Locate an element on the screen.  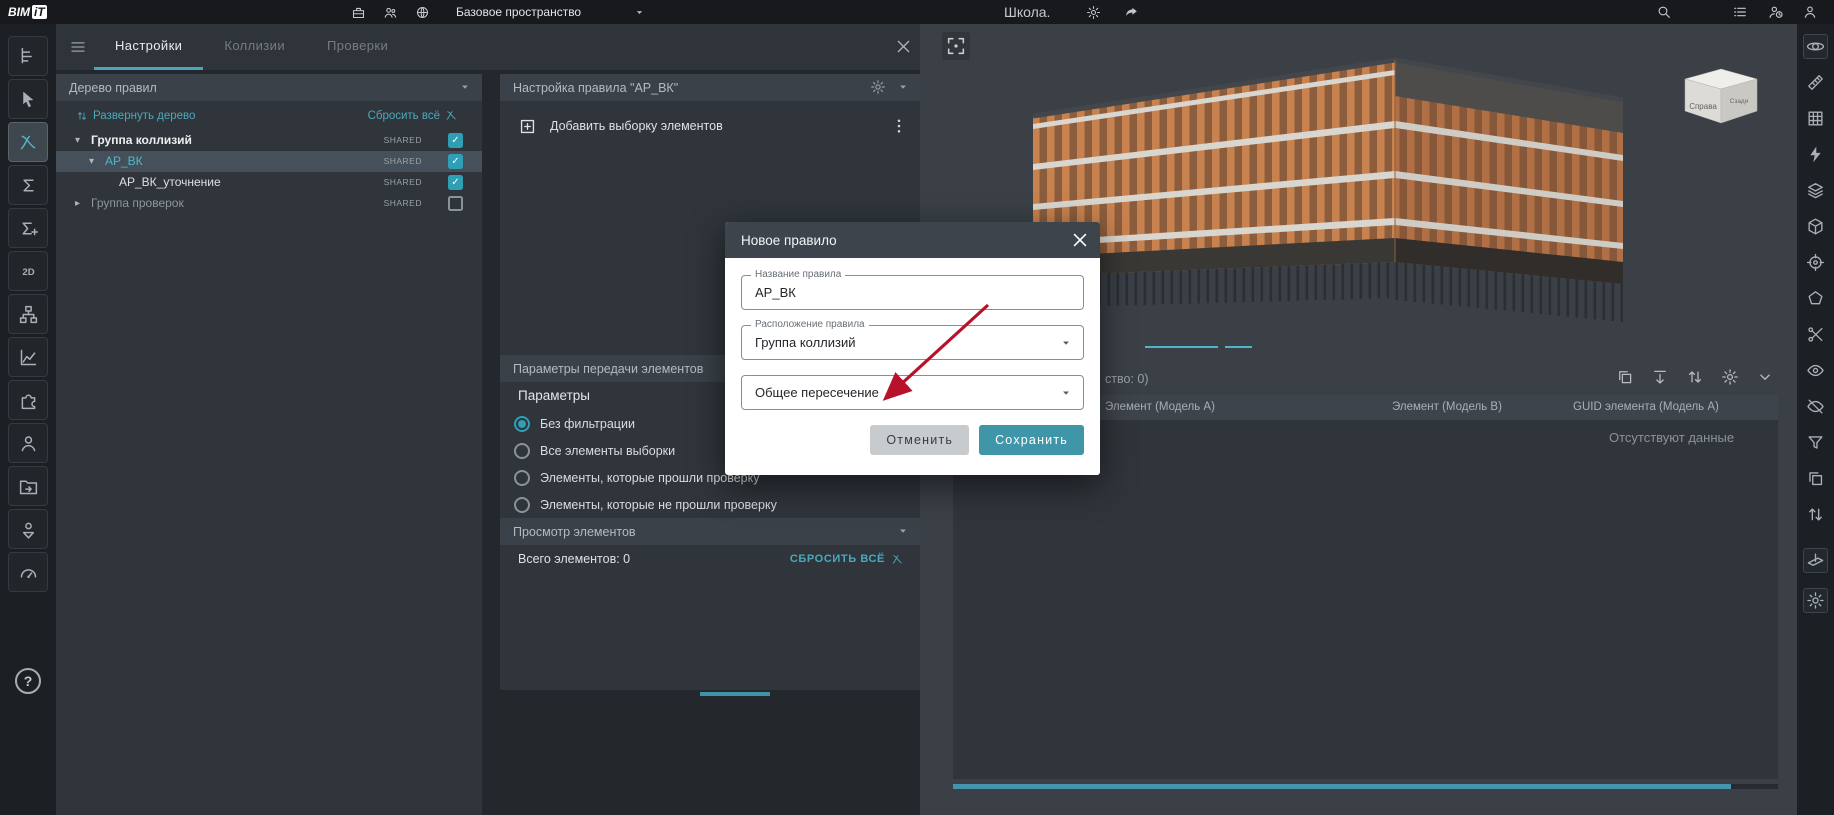
dialog-buttons: Отменить Сохранить is located at coordinates (912, 440).